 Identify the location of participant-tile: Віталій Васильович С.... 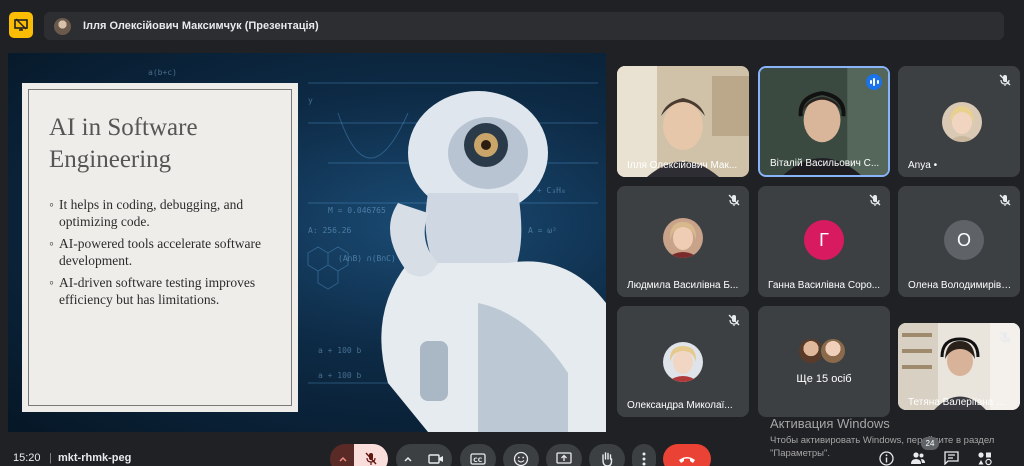
(824, 121).